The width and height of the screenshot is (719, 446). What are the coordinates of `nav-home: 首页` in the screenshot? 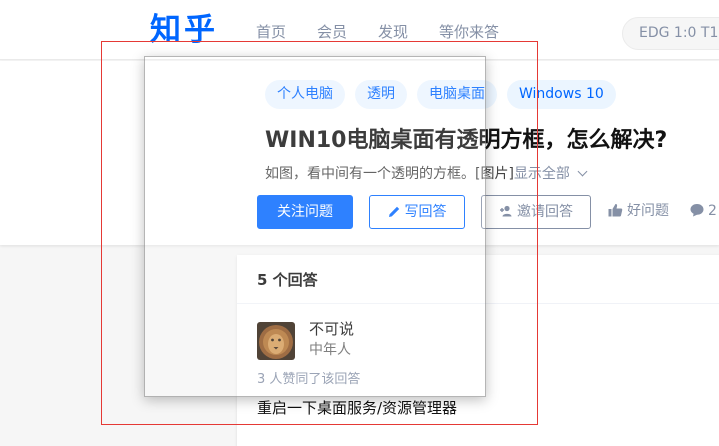 It's located at (271, 32).